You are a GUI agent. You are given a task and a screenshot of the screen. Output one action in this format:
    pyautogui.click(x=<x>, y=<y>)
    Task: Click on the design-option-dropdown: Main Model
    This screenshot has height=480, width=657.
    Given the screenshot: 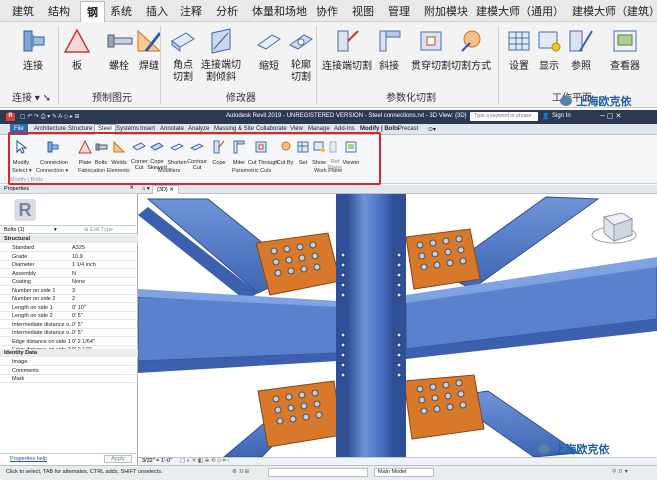 What is the action you would take?
    pyautogui.click(x=404, y=472)
    